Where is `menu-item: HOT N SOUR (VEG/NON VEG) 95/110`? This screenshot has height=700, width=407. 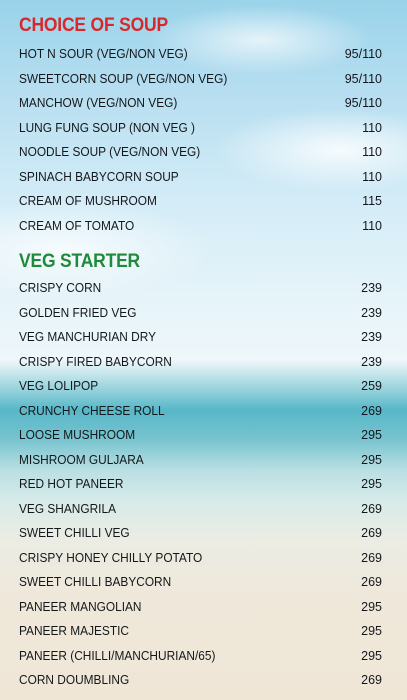 menu-item: HOT N SOUR (VEG/NON VEG) 95/110 is located at coordinates (200, 54).